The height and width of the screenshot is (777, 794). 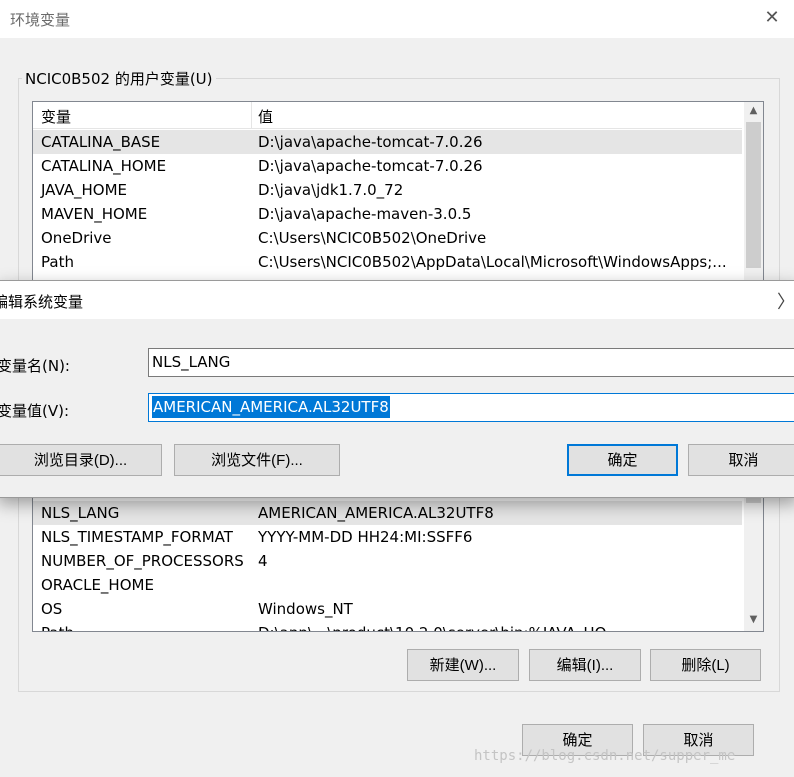 I want to click on scrollbar-thumb, so click(x=753, y=195).